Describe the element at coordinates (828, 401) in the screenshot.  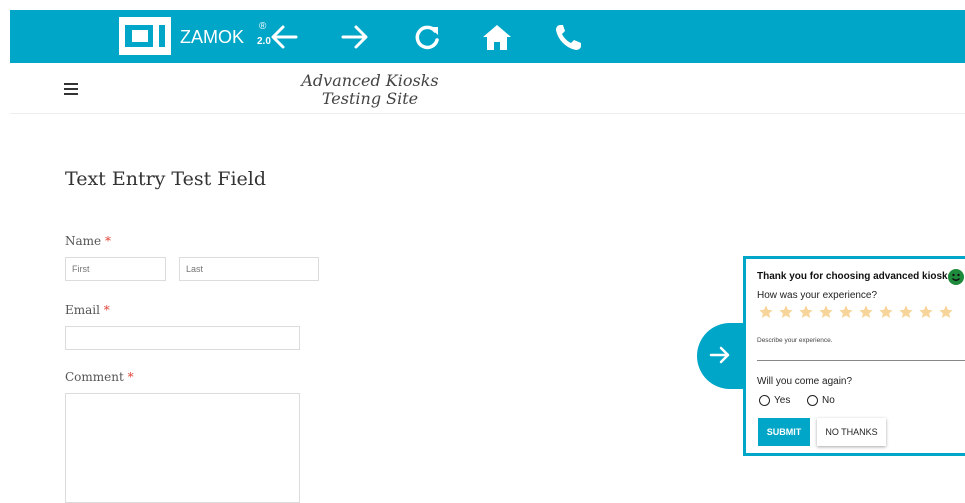
I see `radio-no-label: No` at that location.